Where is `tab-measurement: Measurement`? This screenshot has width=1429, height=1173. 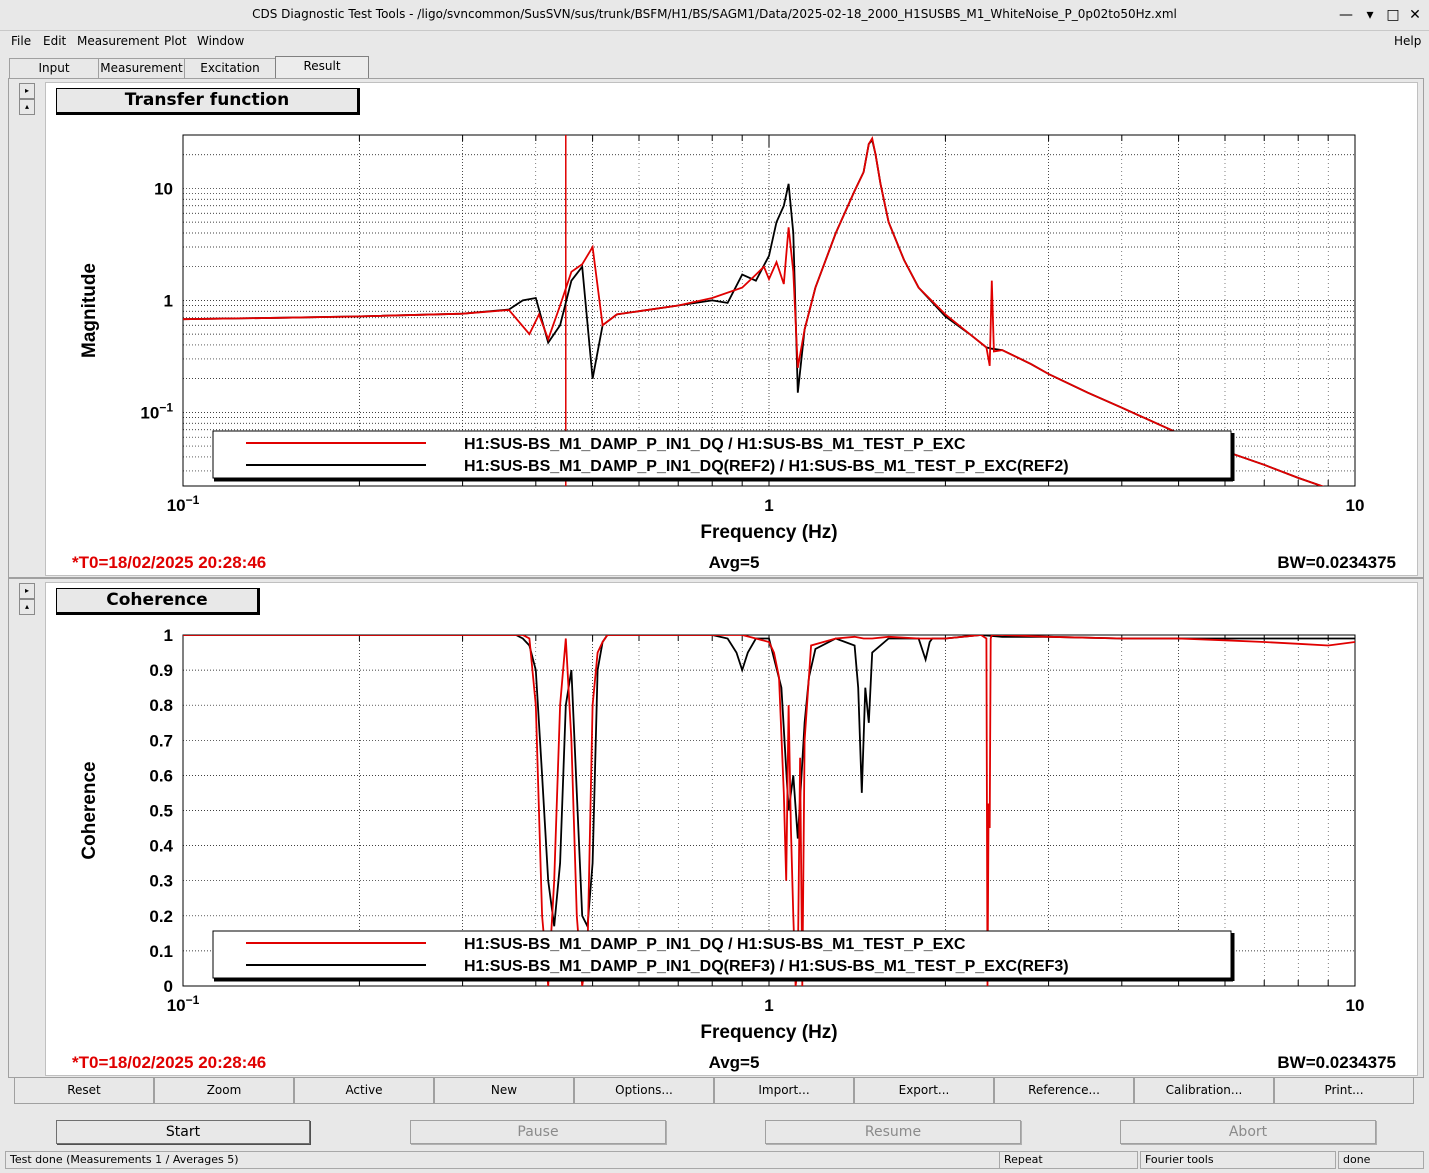
tab-measurement: Measurement is located at coordinates (141, 68).